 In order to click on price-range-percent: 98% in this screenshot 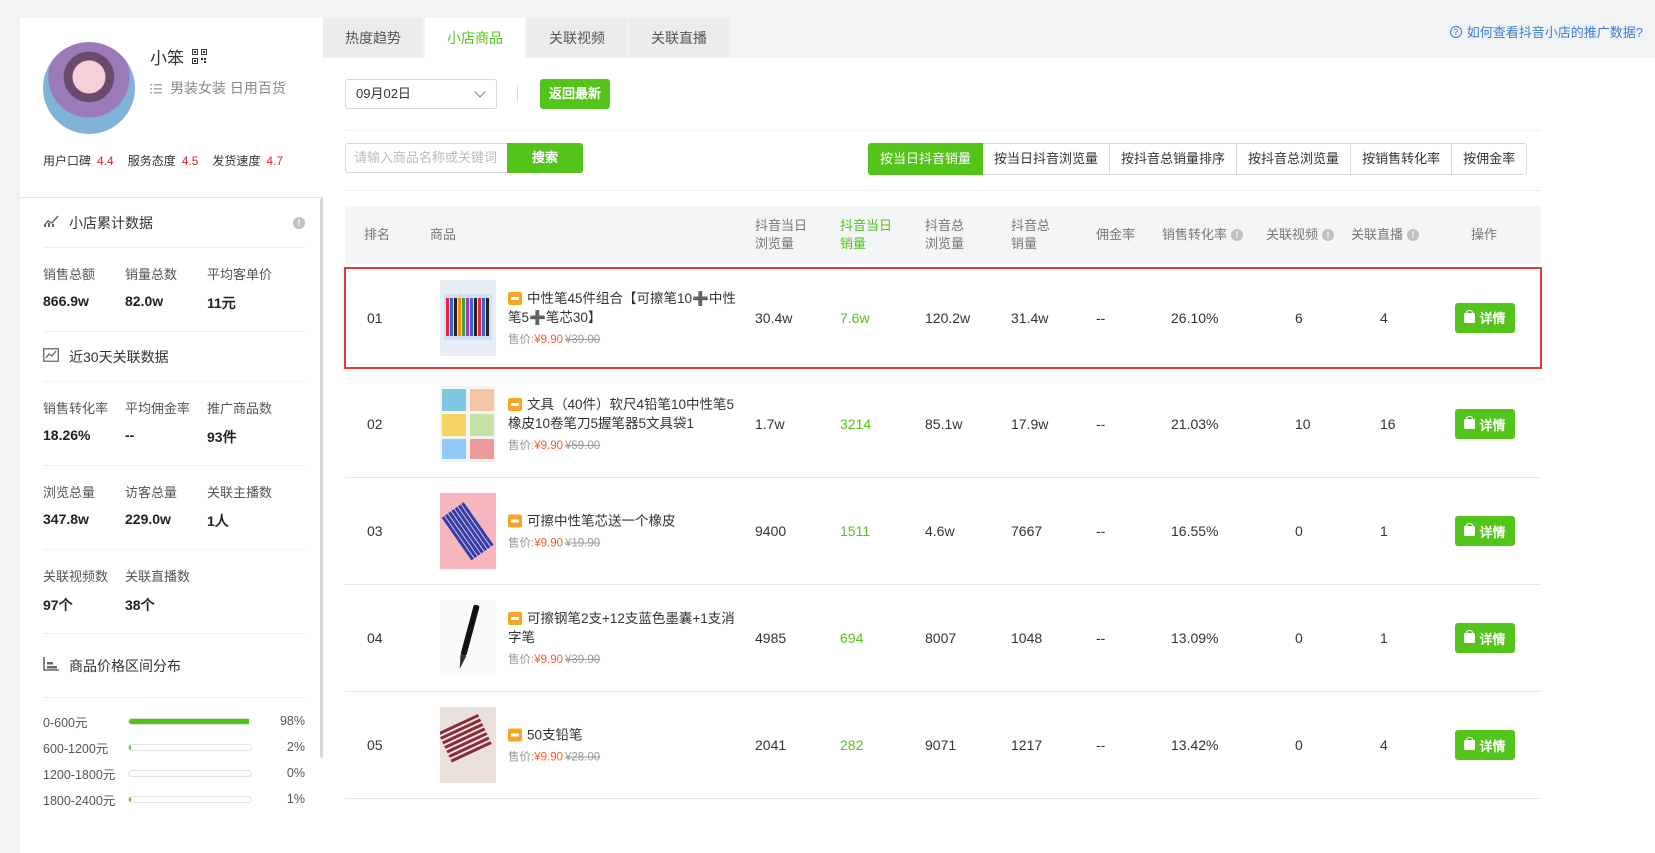, I will do `click(292, 721)`.